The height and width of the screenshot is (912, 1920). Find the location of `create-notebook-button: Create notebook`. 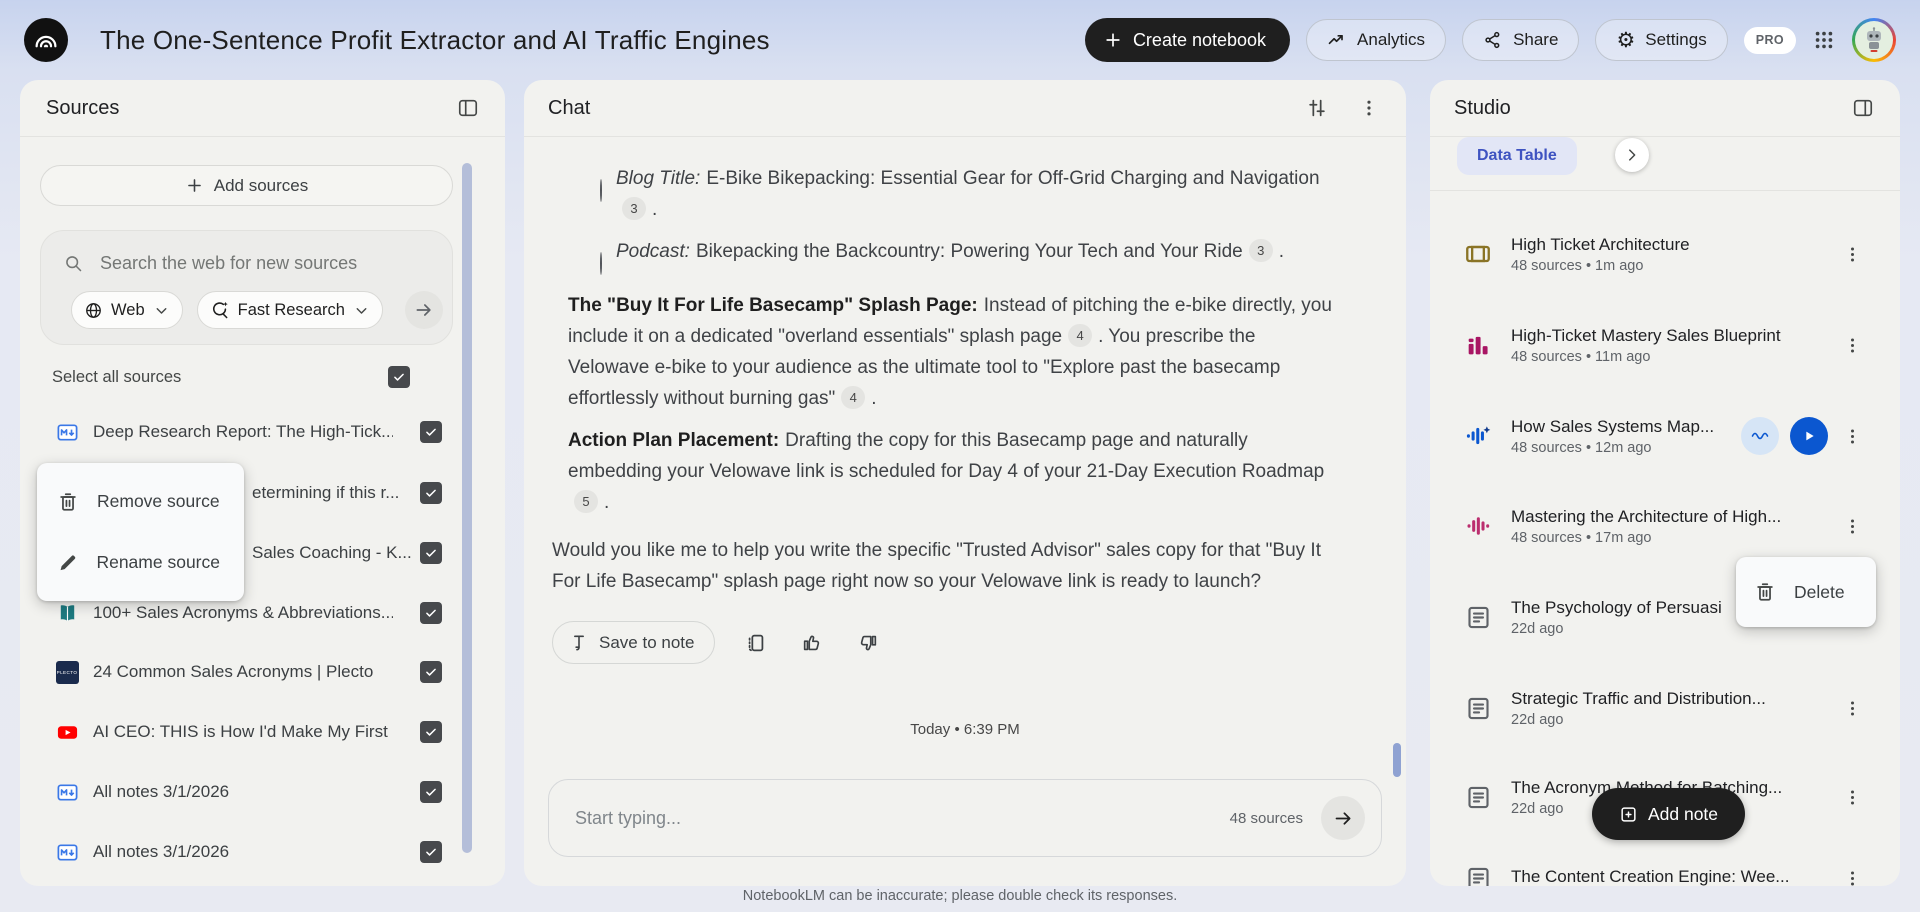

create-notebook-button: Create notebook is located at coordinates (1187, 40).